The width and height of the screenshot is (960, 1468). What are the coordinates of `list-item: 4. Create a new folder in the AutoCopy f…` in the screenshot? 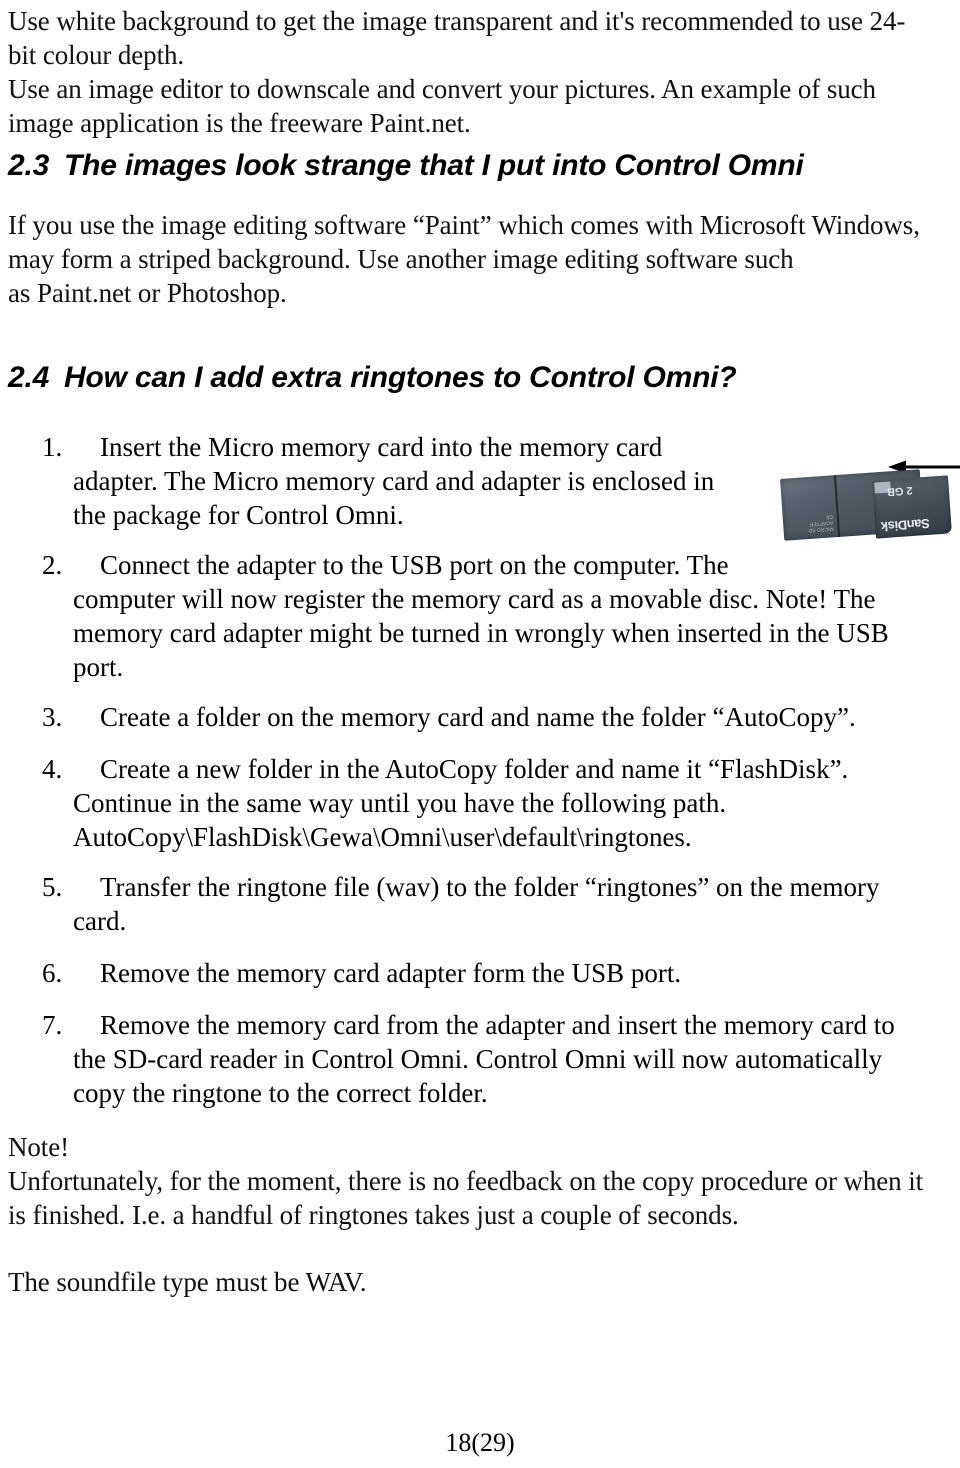 It's located at (476, 803).